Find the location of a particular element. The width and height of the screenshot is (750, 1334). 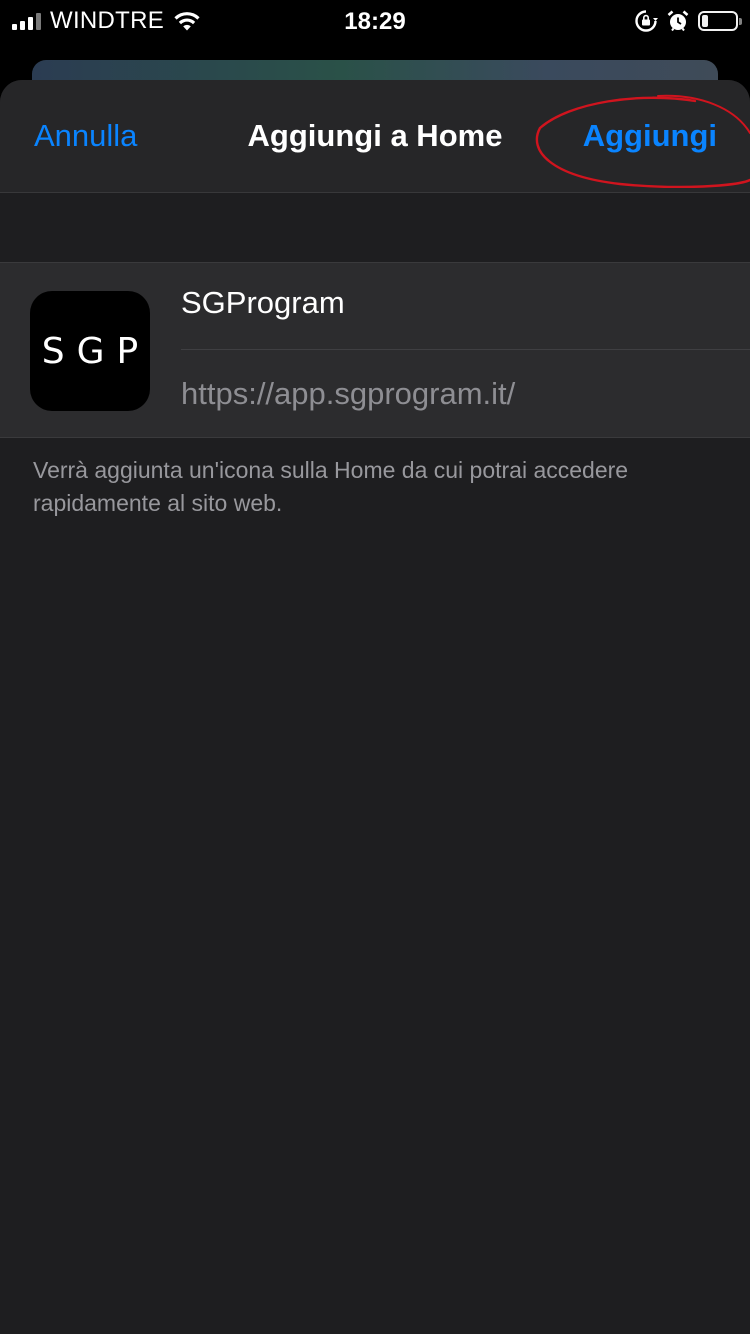

status-bar-right is located at coordinates (688, 21).